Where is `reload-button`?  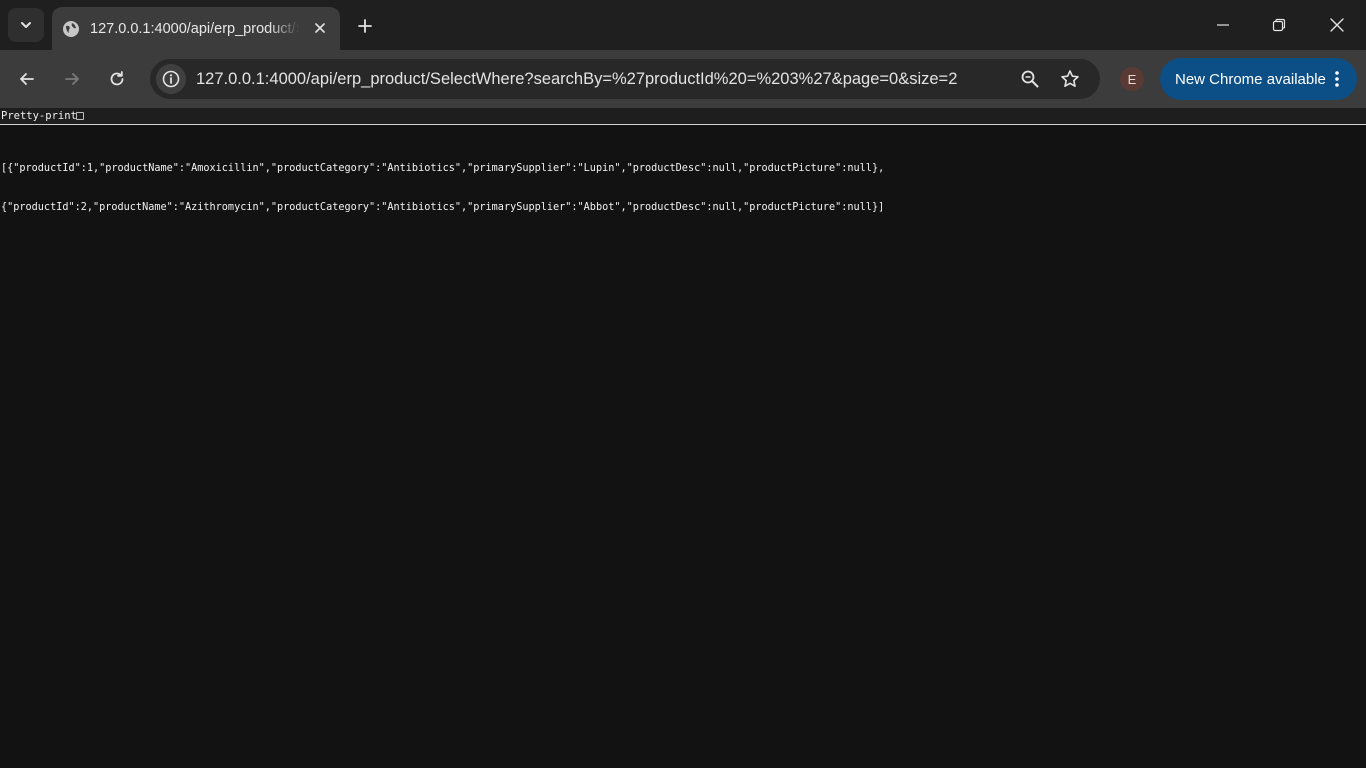
reload-button is located at coordinates (117, 79).